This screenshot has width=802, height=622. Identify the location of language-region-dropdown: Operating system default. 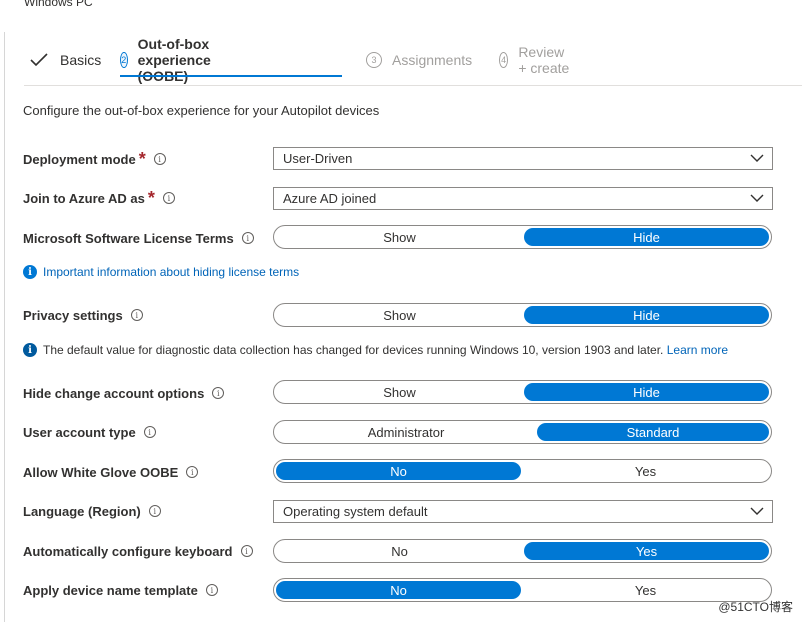
(523, 511).